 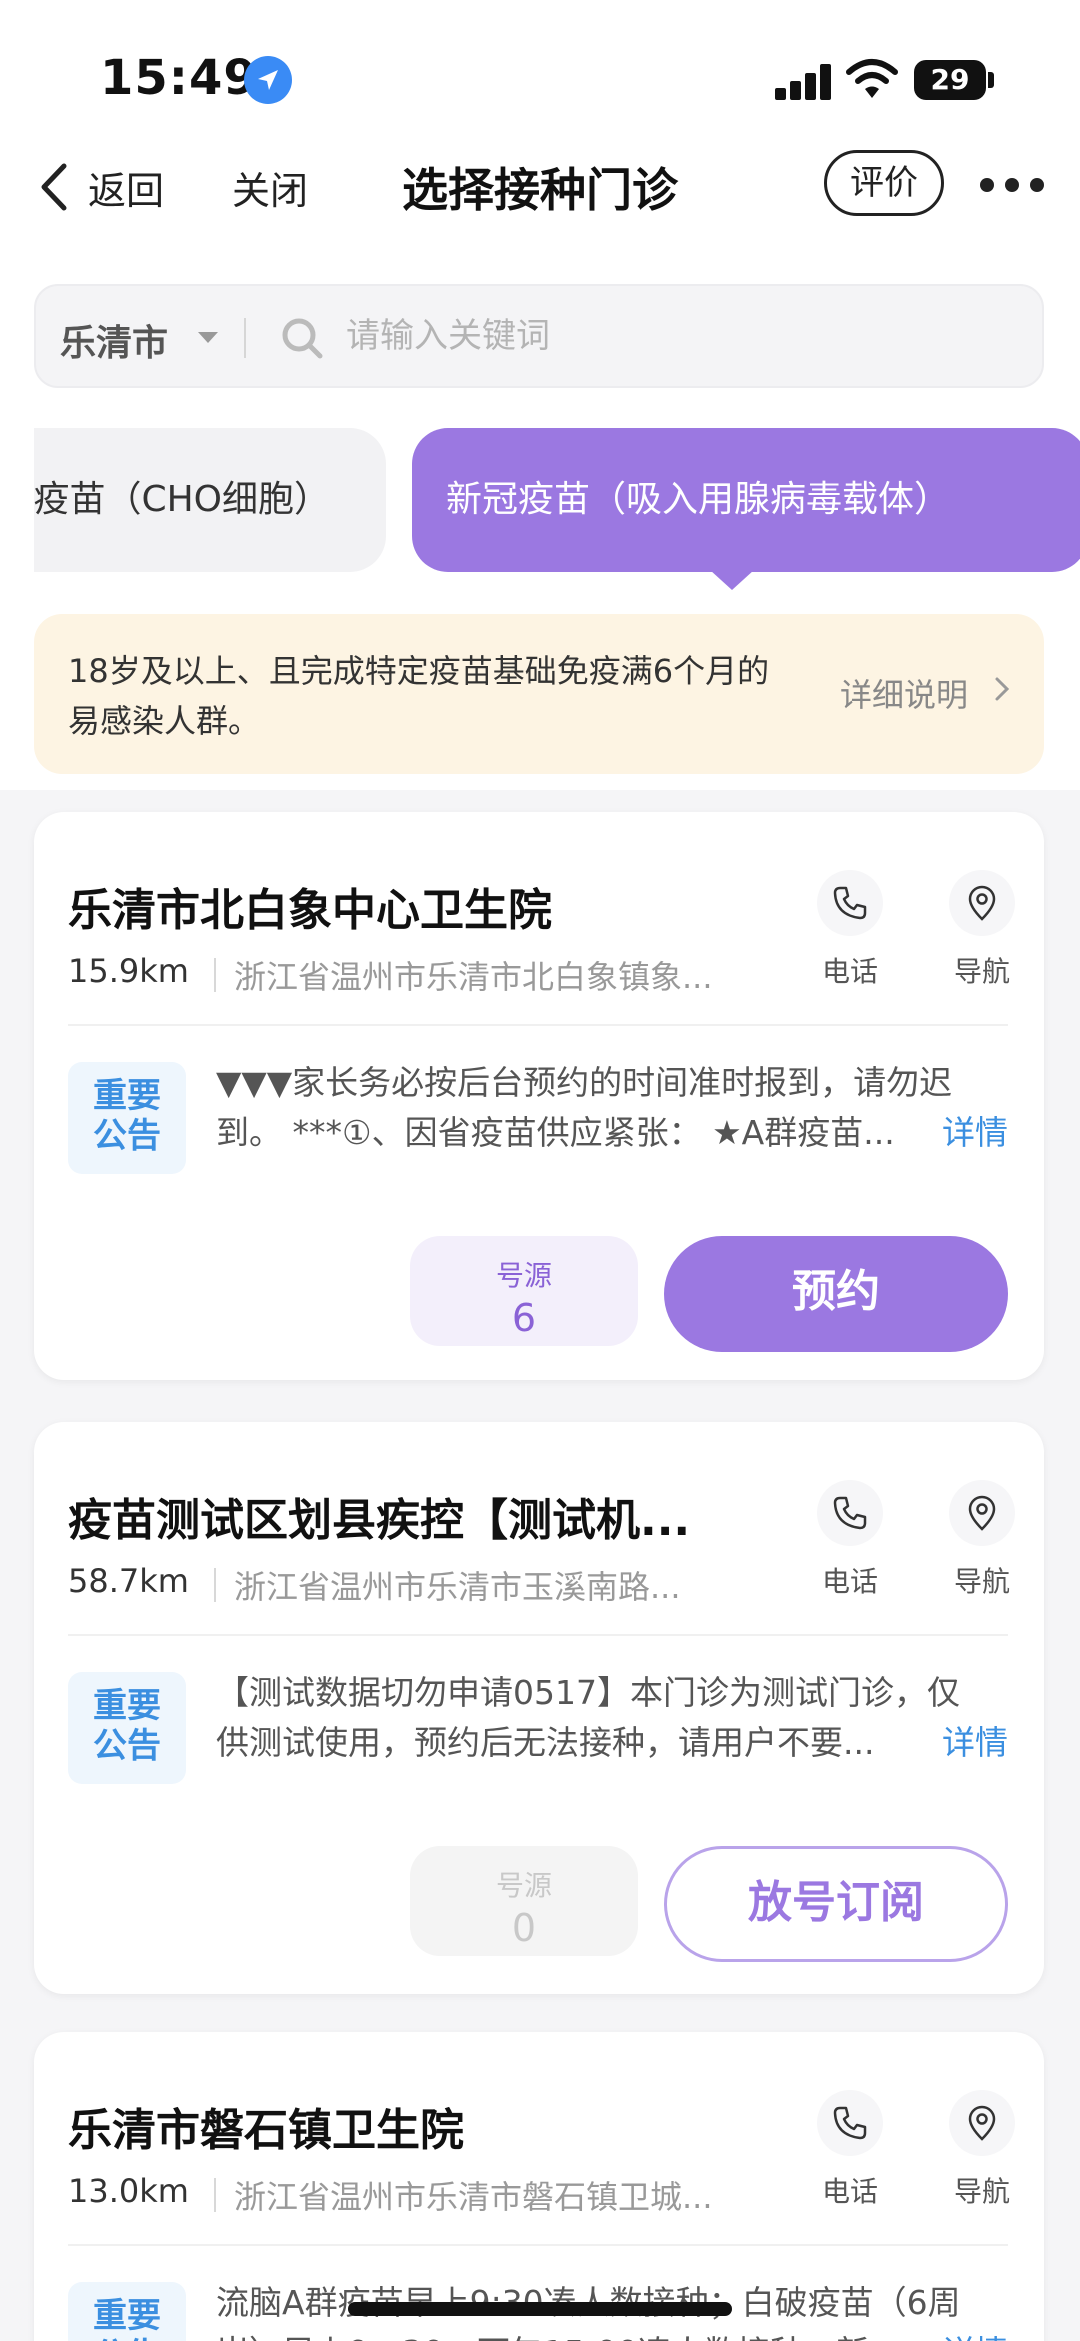 I want to click on announcement-line-2: 到。 ***①、因省疫苗供应紧张： ★A群疫苗... 详情, so click(x=612, y=1133).